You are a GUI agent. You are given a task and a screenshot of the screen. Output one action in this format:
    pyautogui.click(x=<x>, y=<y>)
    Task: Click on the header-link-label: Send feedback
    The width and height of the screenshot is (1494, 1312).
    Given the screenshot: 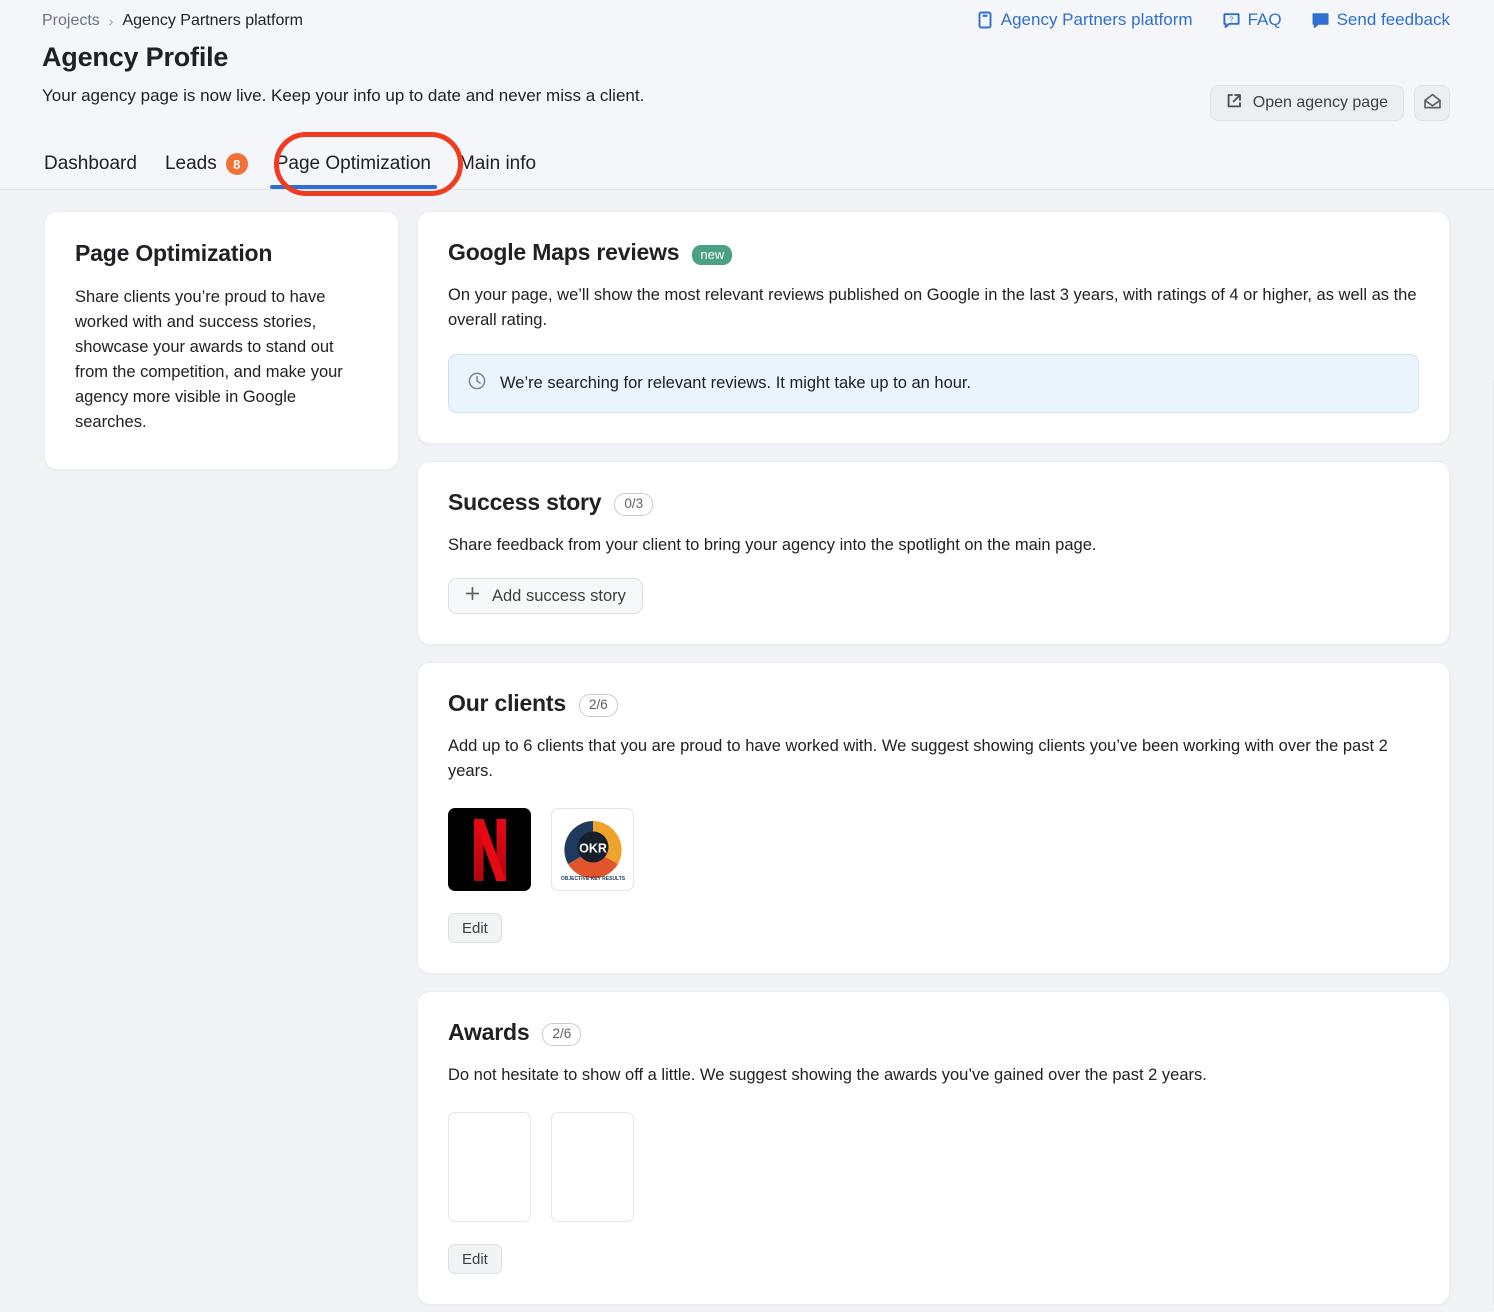 What is the action you would take?
    pyautogui.click(x=1393, y=19)
    